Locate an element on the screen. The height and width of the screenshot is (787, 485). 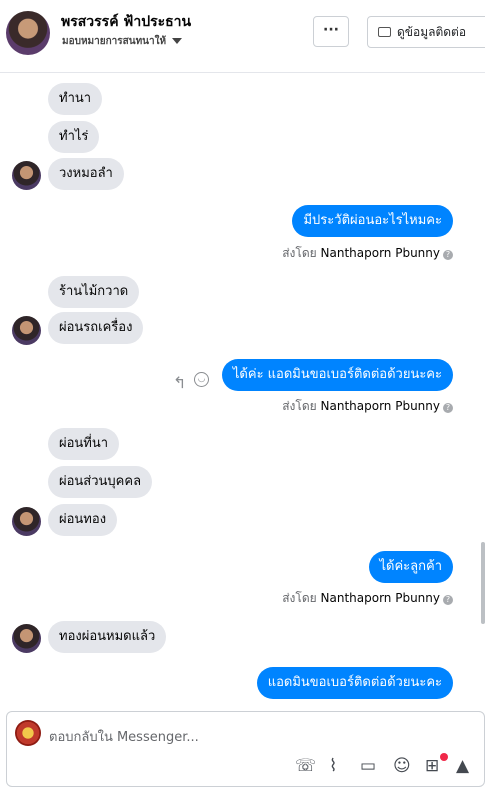
message-incoming: ผ่อนรถเครื่อง is located at coordinates (96, 328).